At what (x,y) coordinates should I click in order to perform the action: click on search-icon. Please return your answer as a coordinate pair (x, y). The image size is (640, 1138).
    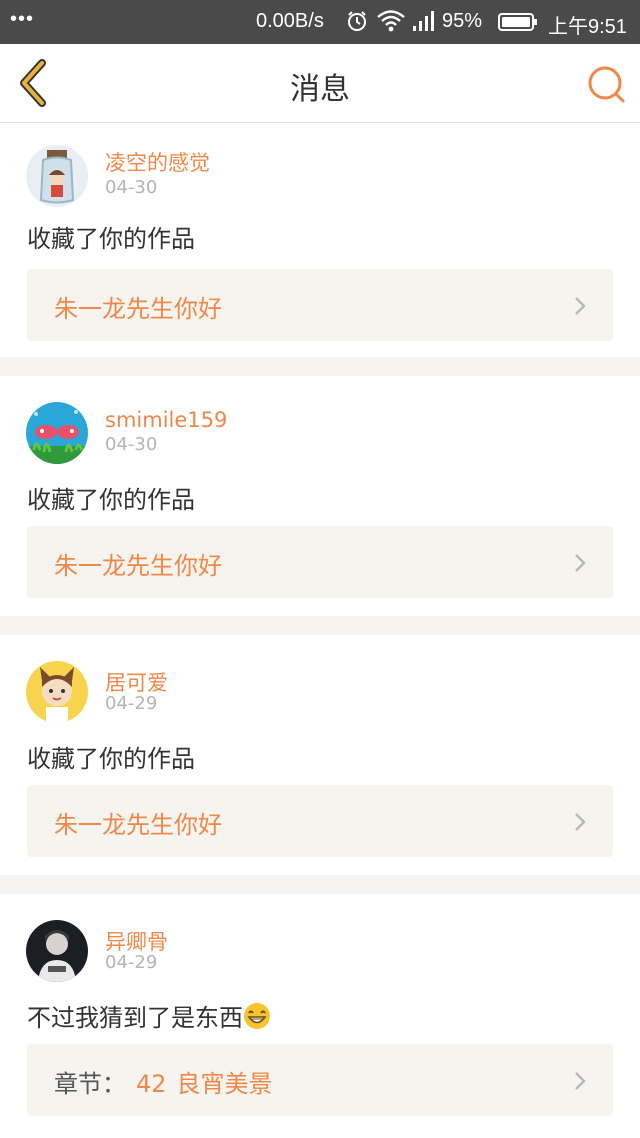
    Looking at the image, I should click on (606, 84).